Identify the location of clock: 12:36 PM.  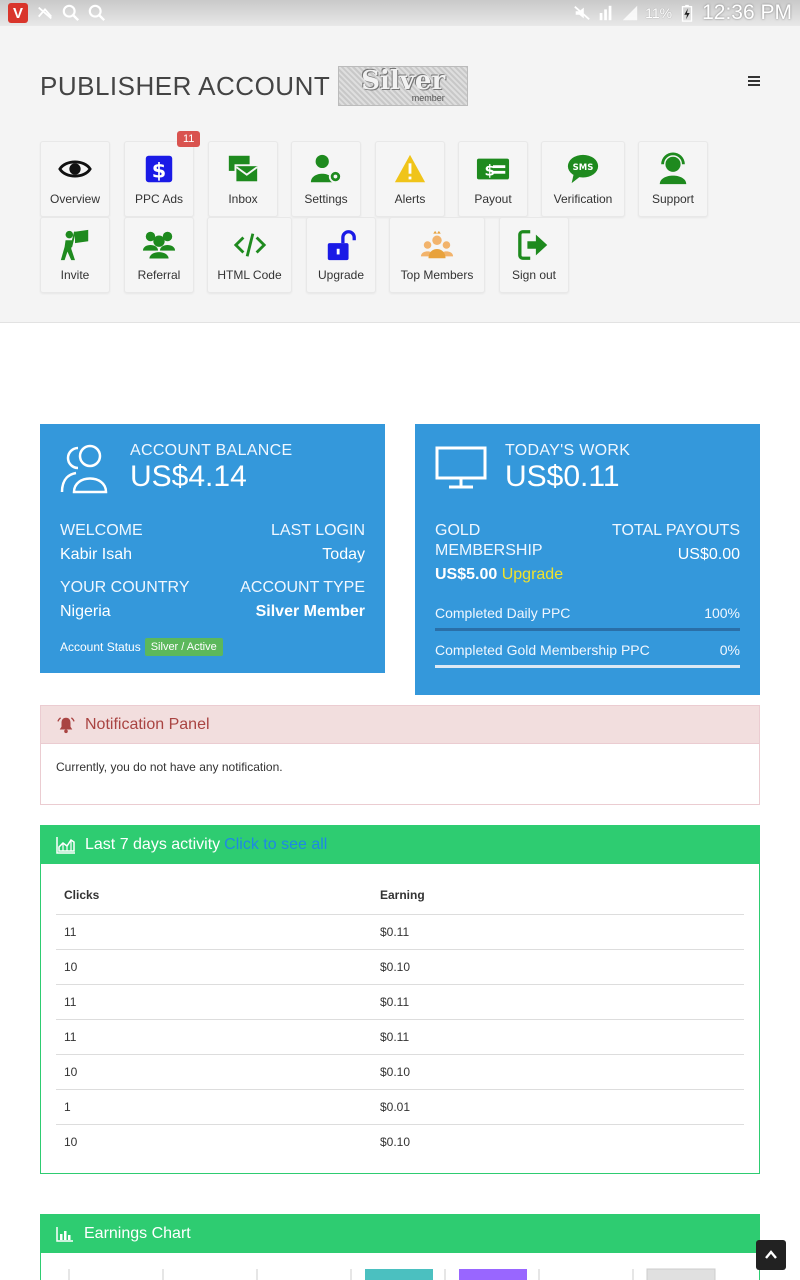
(747, 12).